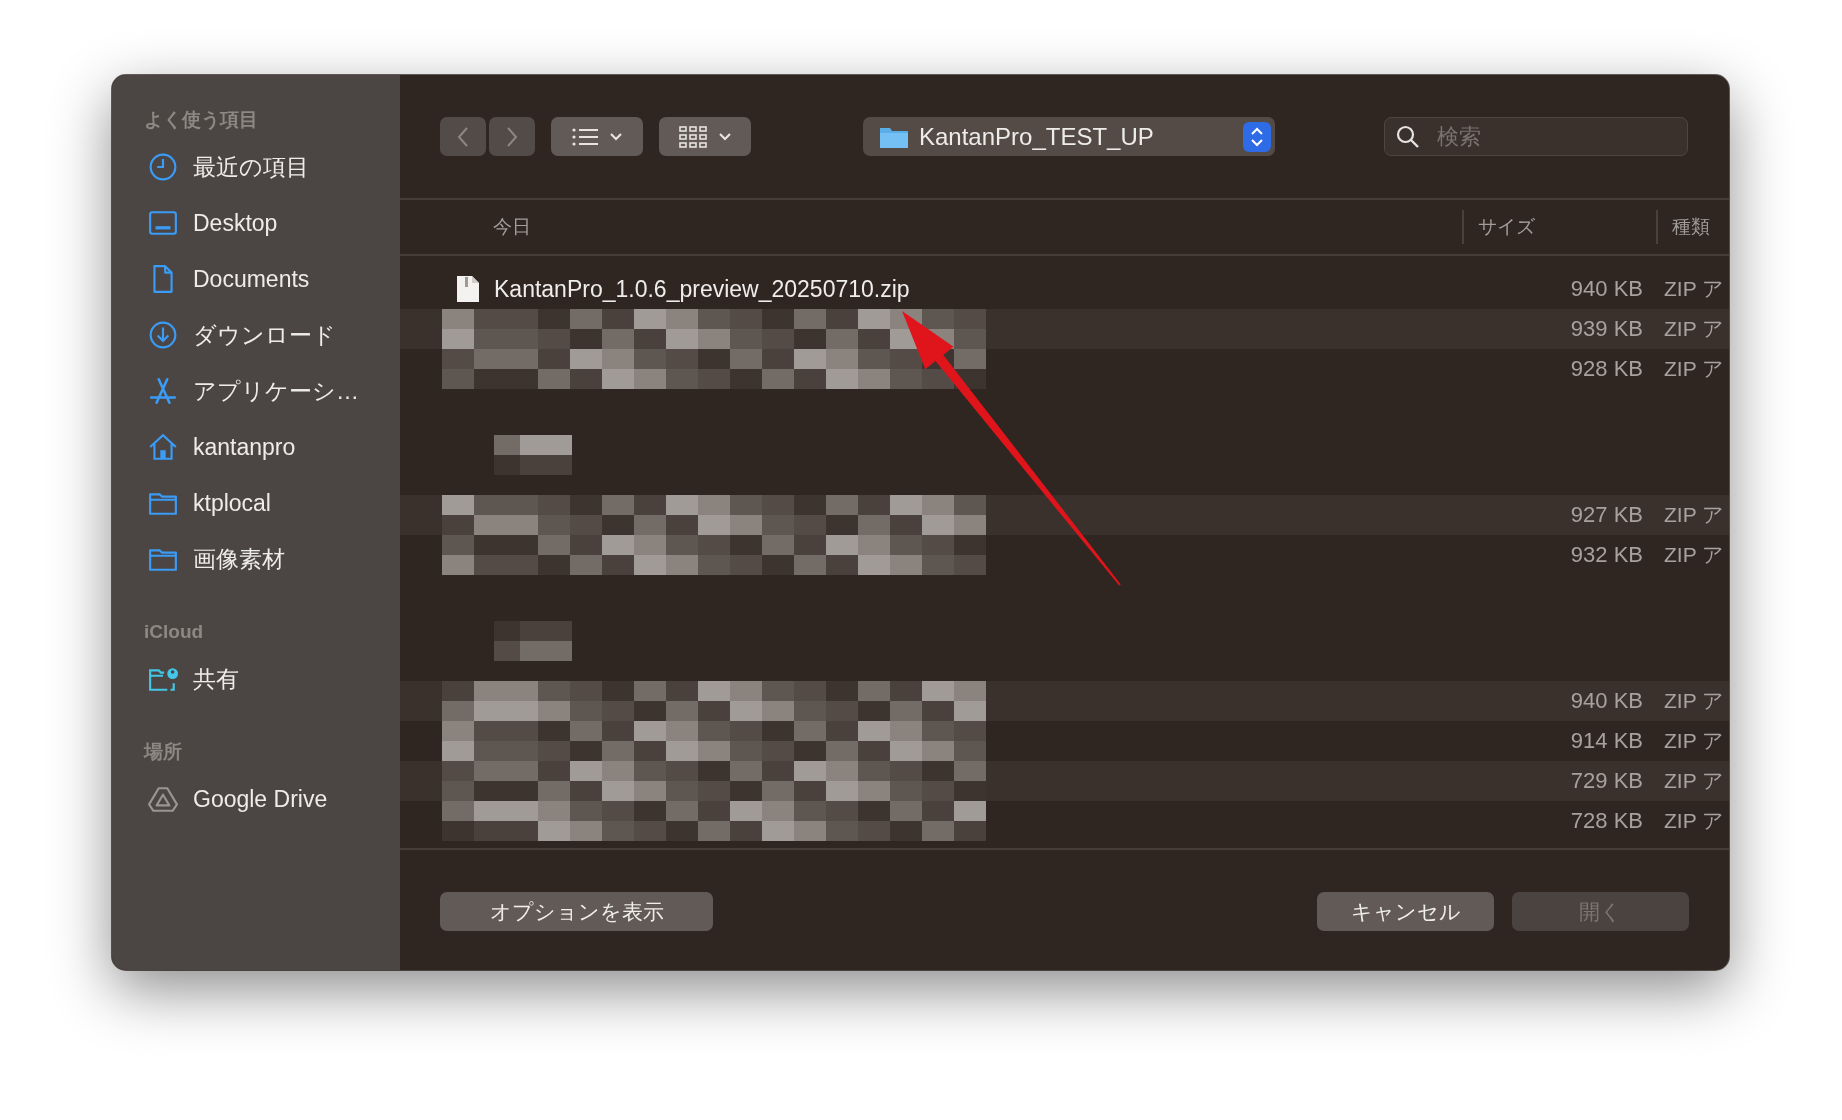 This screenshot has height=1120, width=1842. I want to click on sidebar-item: ktplocal, so click(274, 503).